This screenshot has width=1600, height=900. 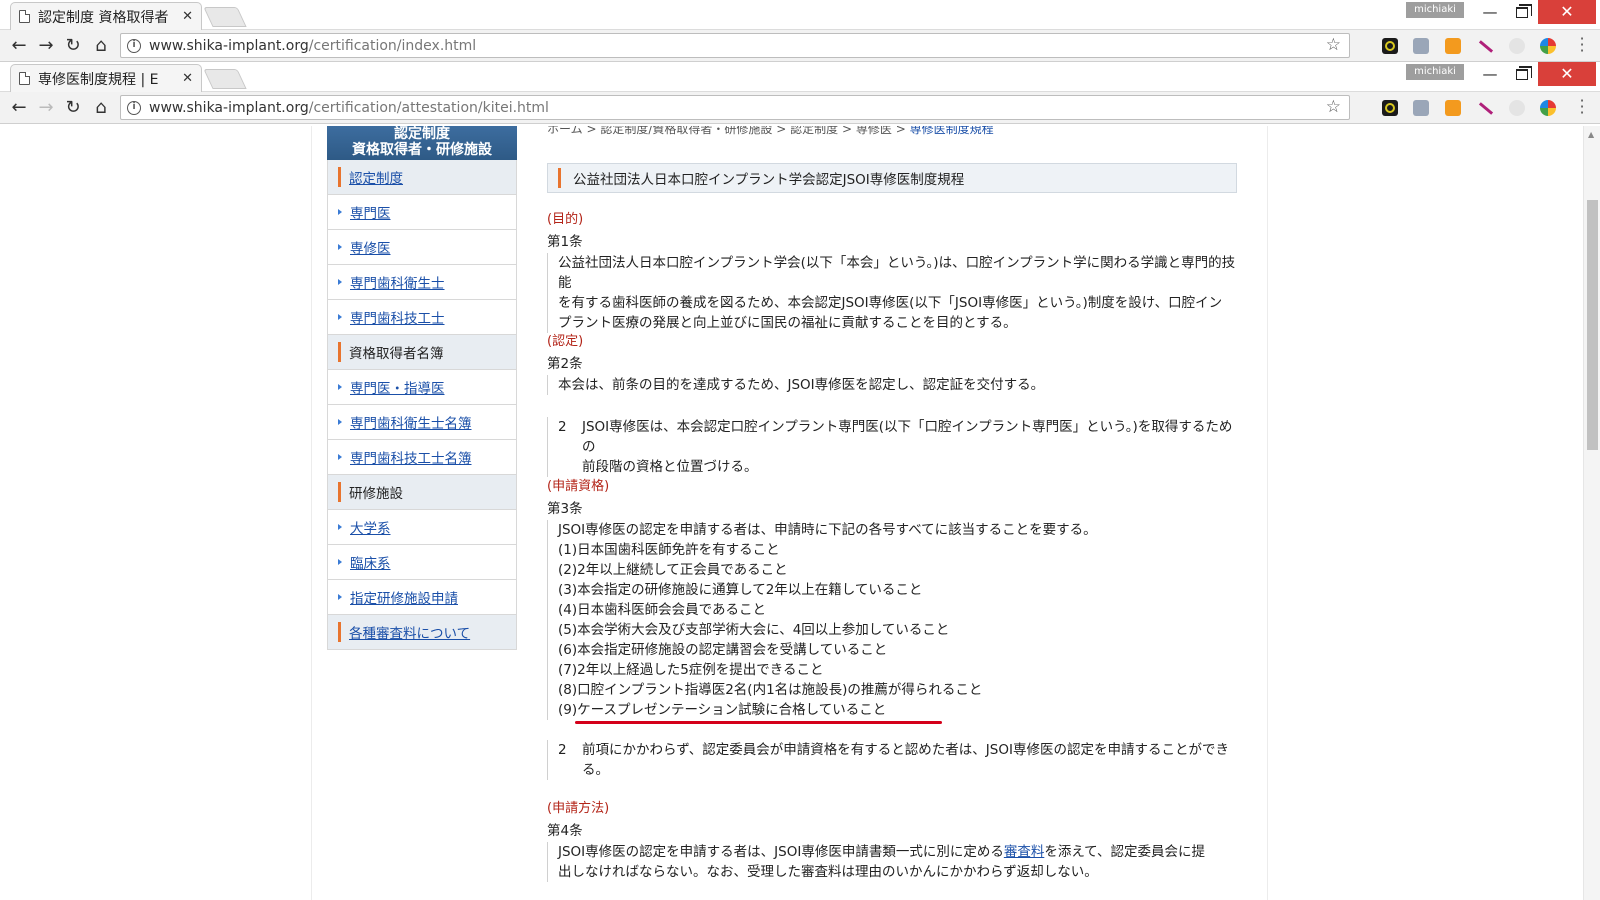 I want to click on sidebar-header: 認定制度 資格取得者・研修施設, so click(x=422, y=143).